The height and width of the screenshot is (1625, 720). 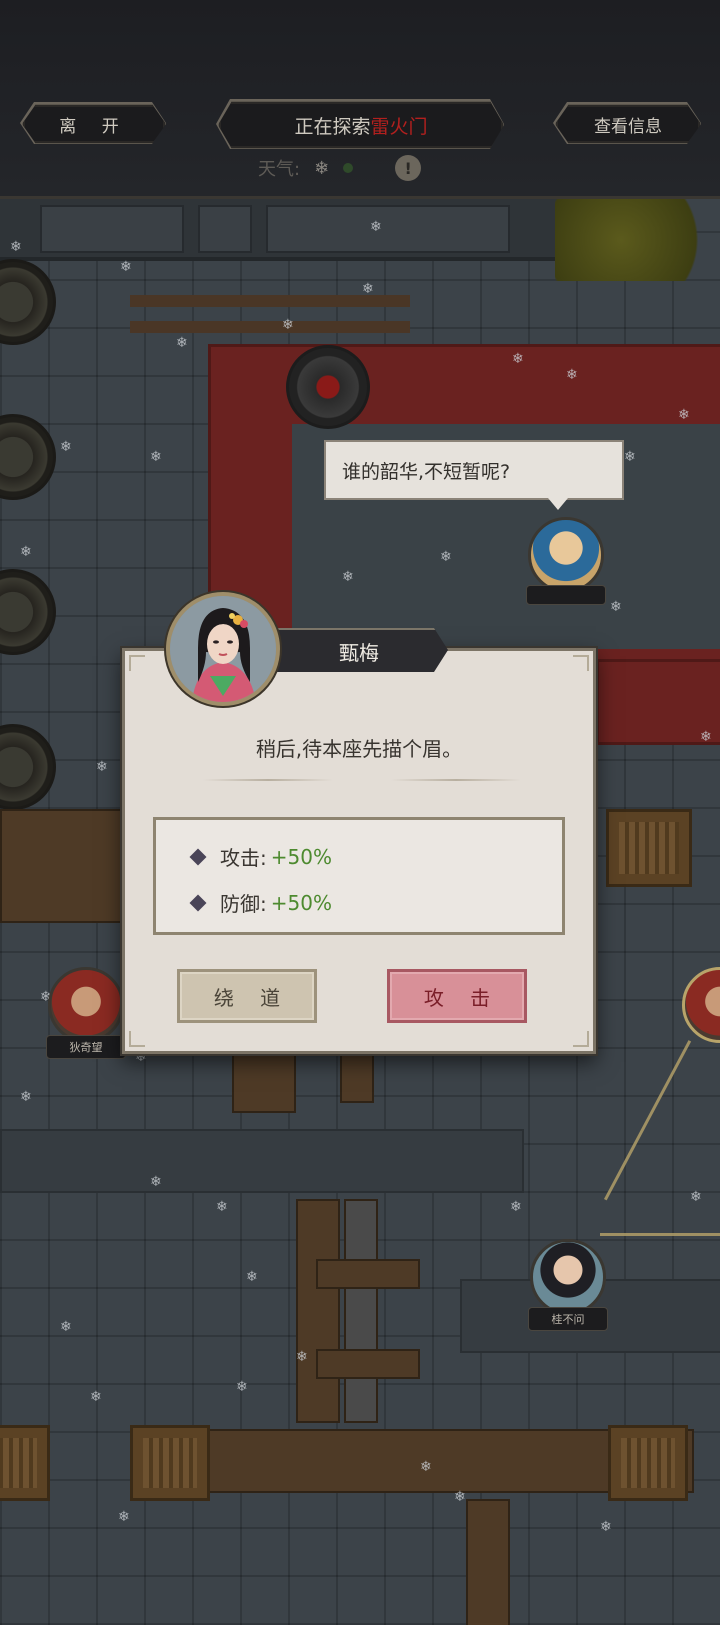 I want to click on speech-bubble-tail, so click(x=558, y=504).